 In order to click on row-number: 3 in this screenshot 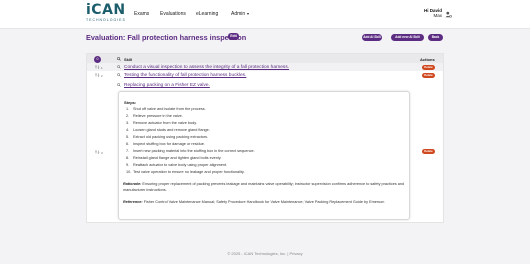, I will do `click(102, 153)`.